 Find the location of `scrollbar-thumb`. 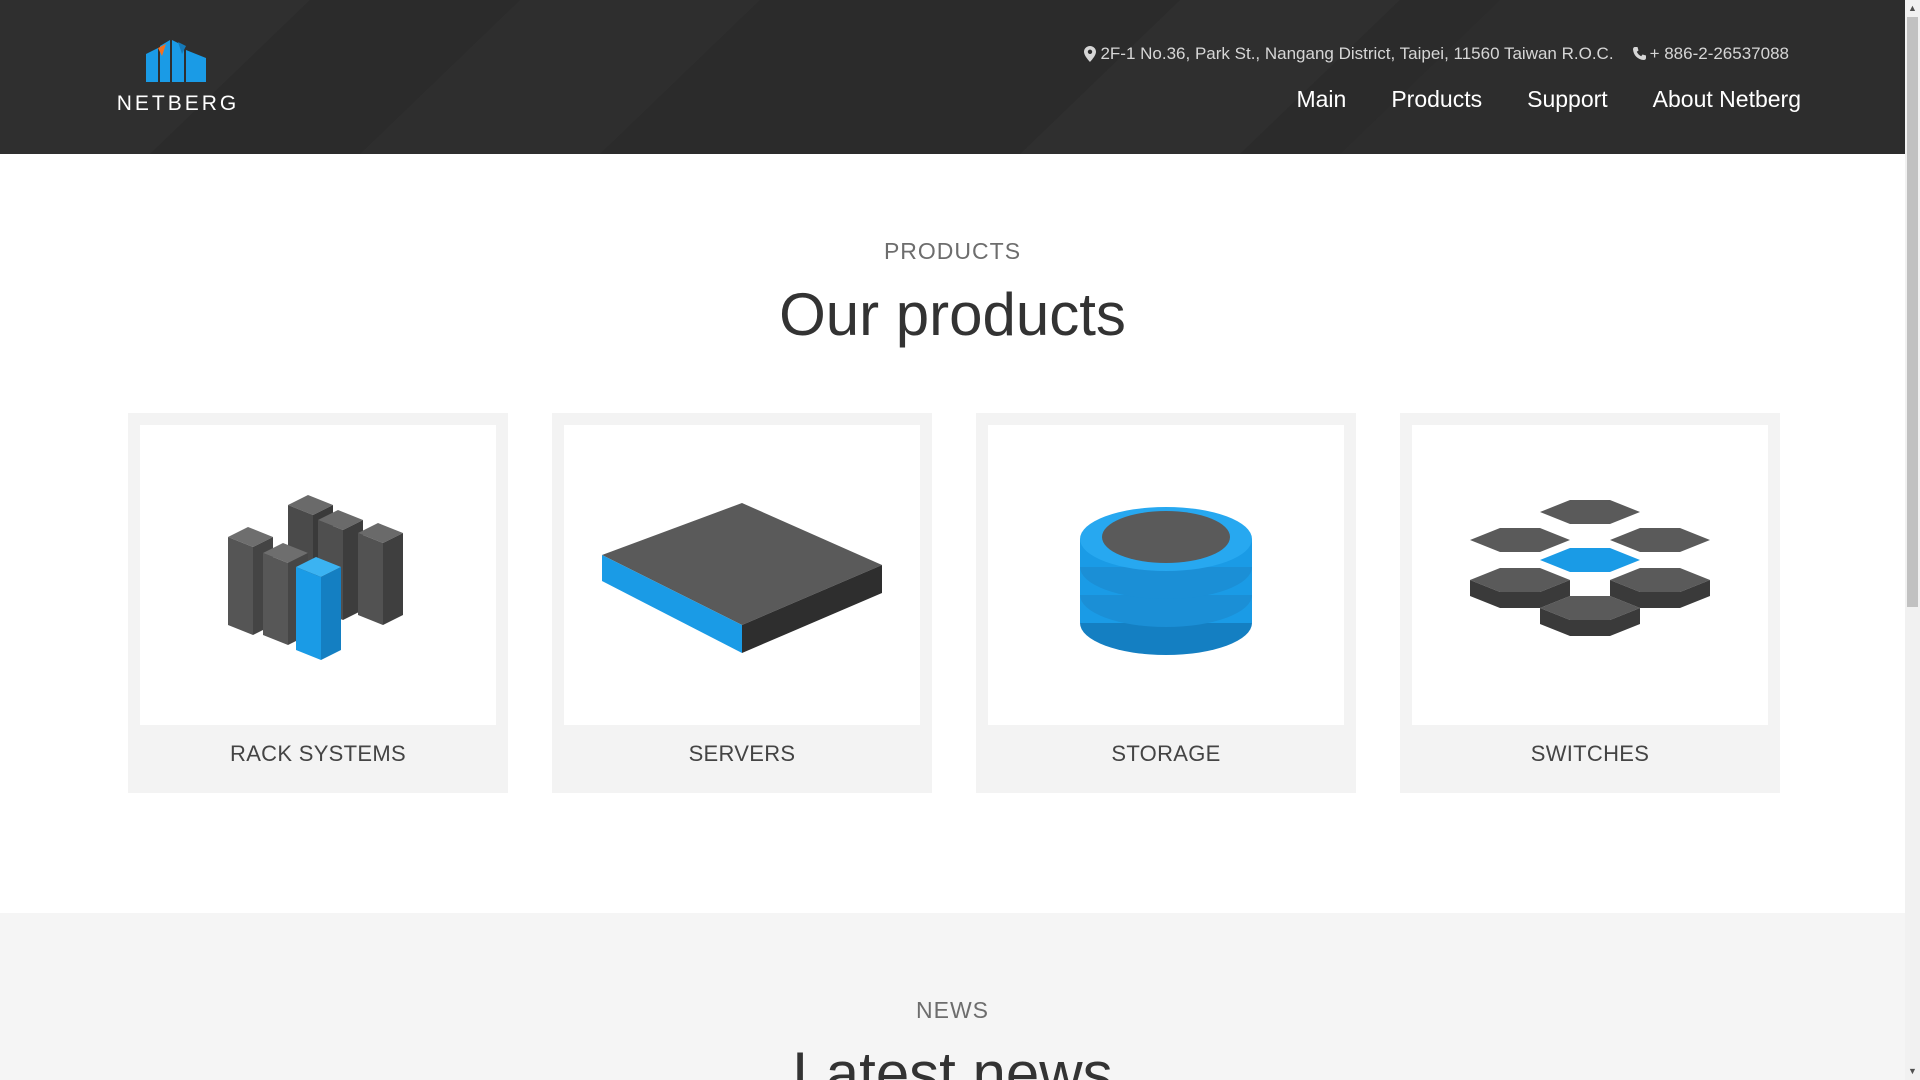

scrollbar-thumb is located at coordinates (1912, 312).